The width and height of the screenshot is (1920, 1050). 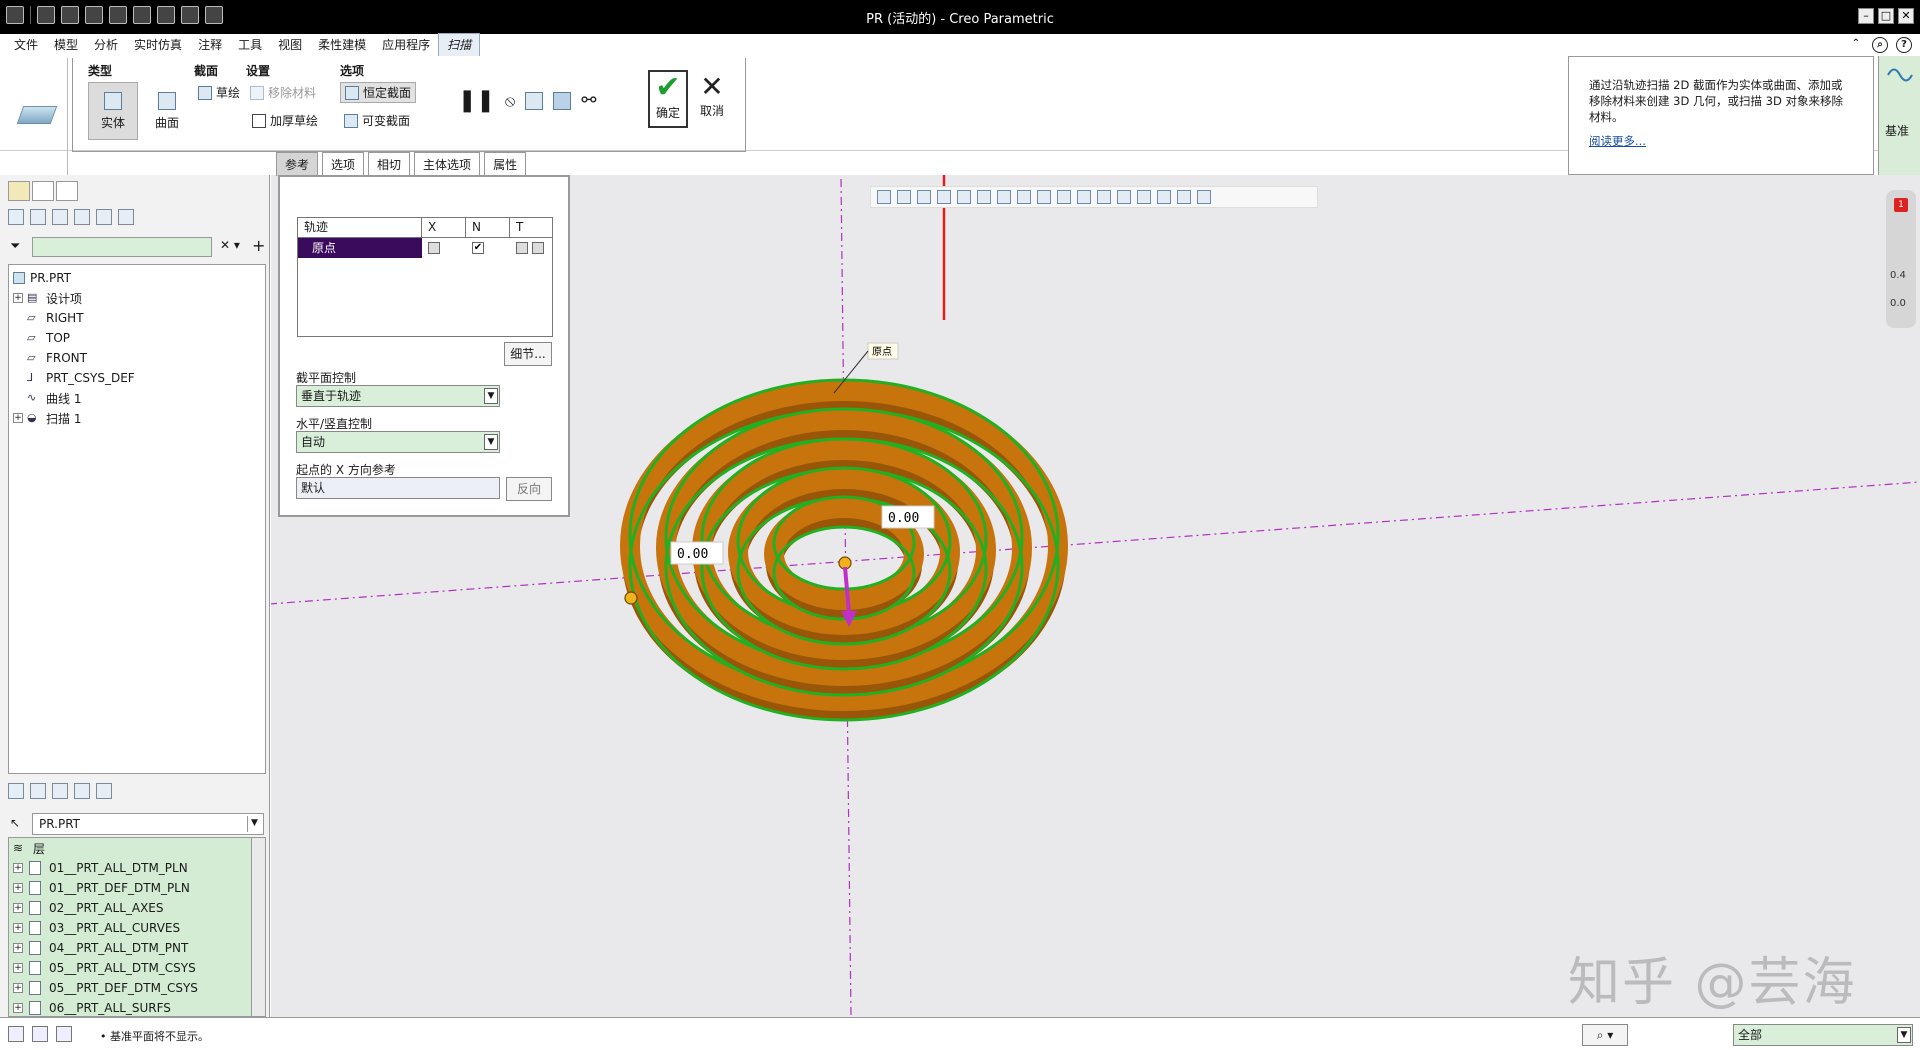 What do you see at coordinates (158, 45) in the screenshot?
I see `menu-live-simulation: 实时仿真` at bounding box center [158, 45].